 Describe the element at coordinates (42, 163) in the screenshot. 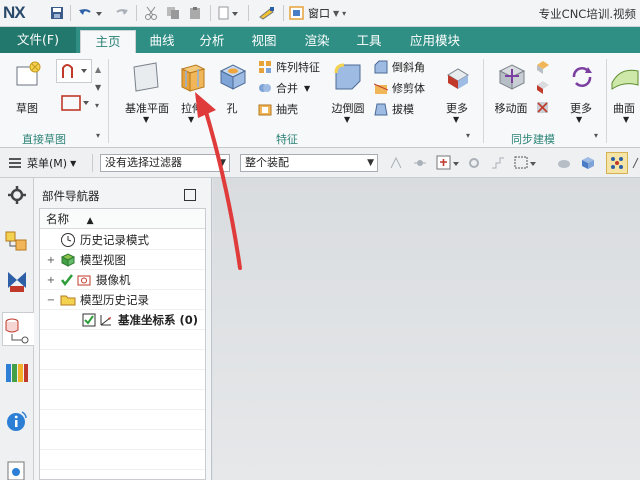

I see `menu-button: 菜单(M) ▼` at that location.